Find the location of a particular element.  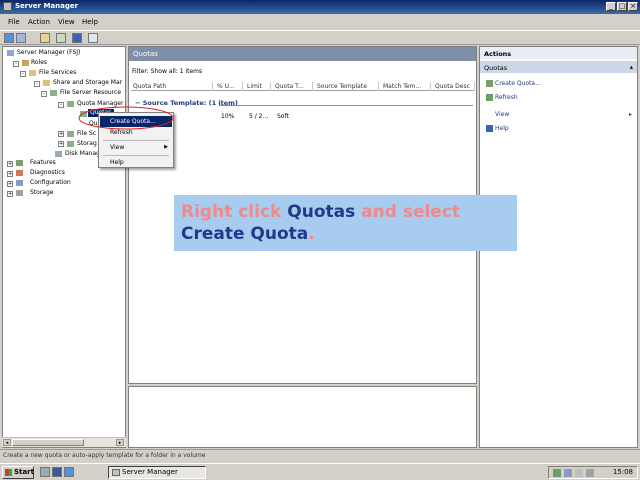

up-folder-icon is located at coordinates (45, 38).